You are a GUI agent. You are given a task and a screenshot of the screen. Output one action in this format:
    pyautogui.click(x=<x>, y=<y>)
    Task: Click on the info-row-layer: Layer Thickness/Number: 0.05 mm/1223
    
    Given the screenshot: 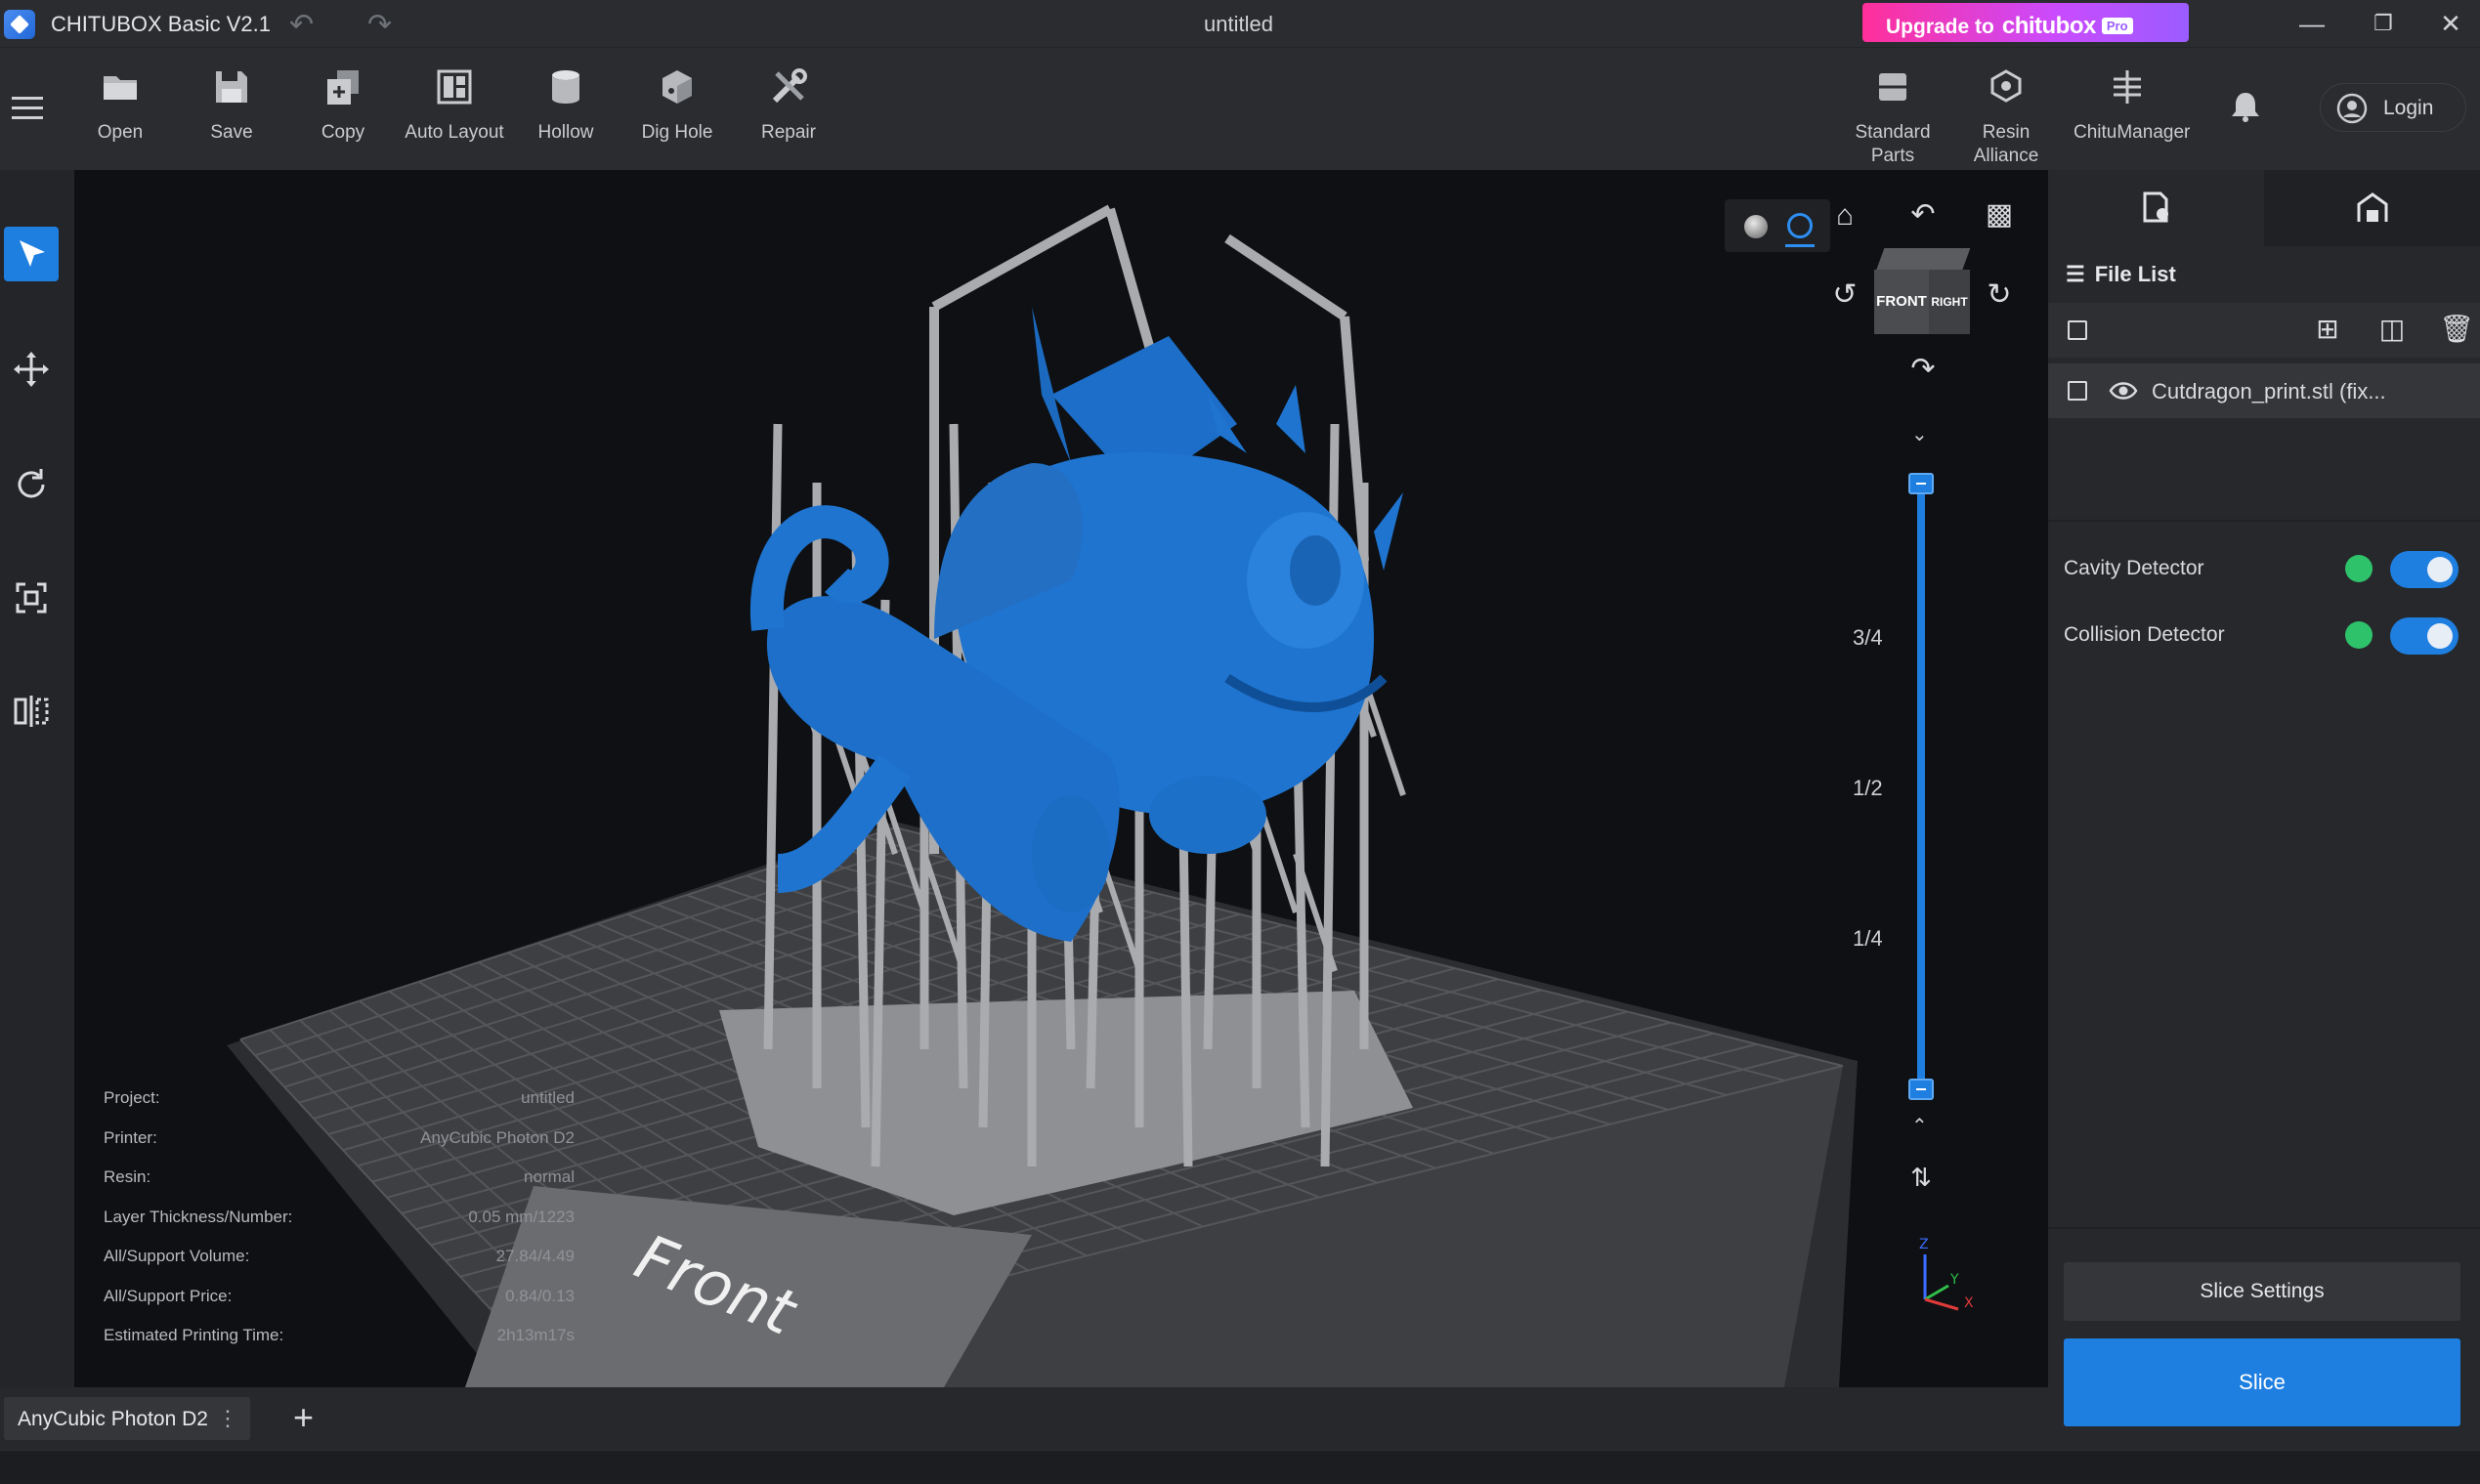 What is the action you would take?
    pyautogui.click(x=339, y=1216)
    